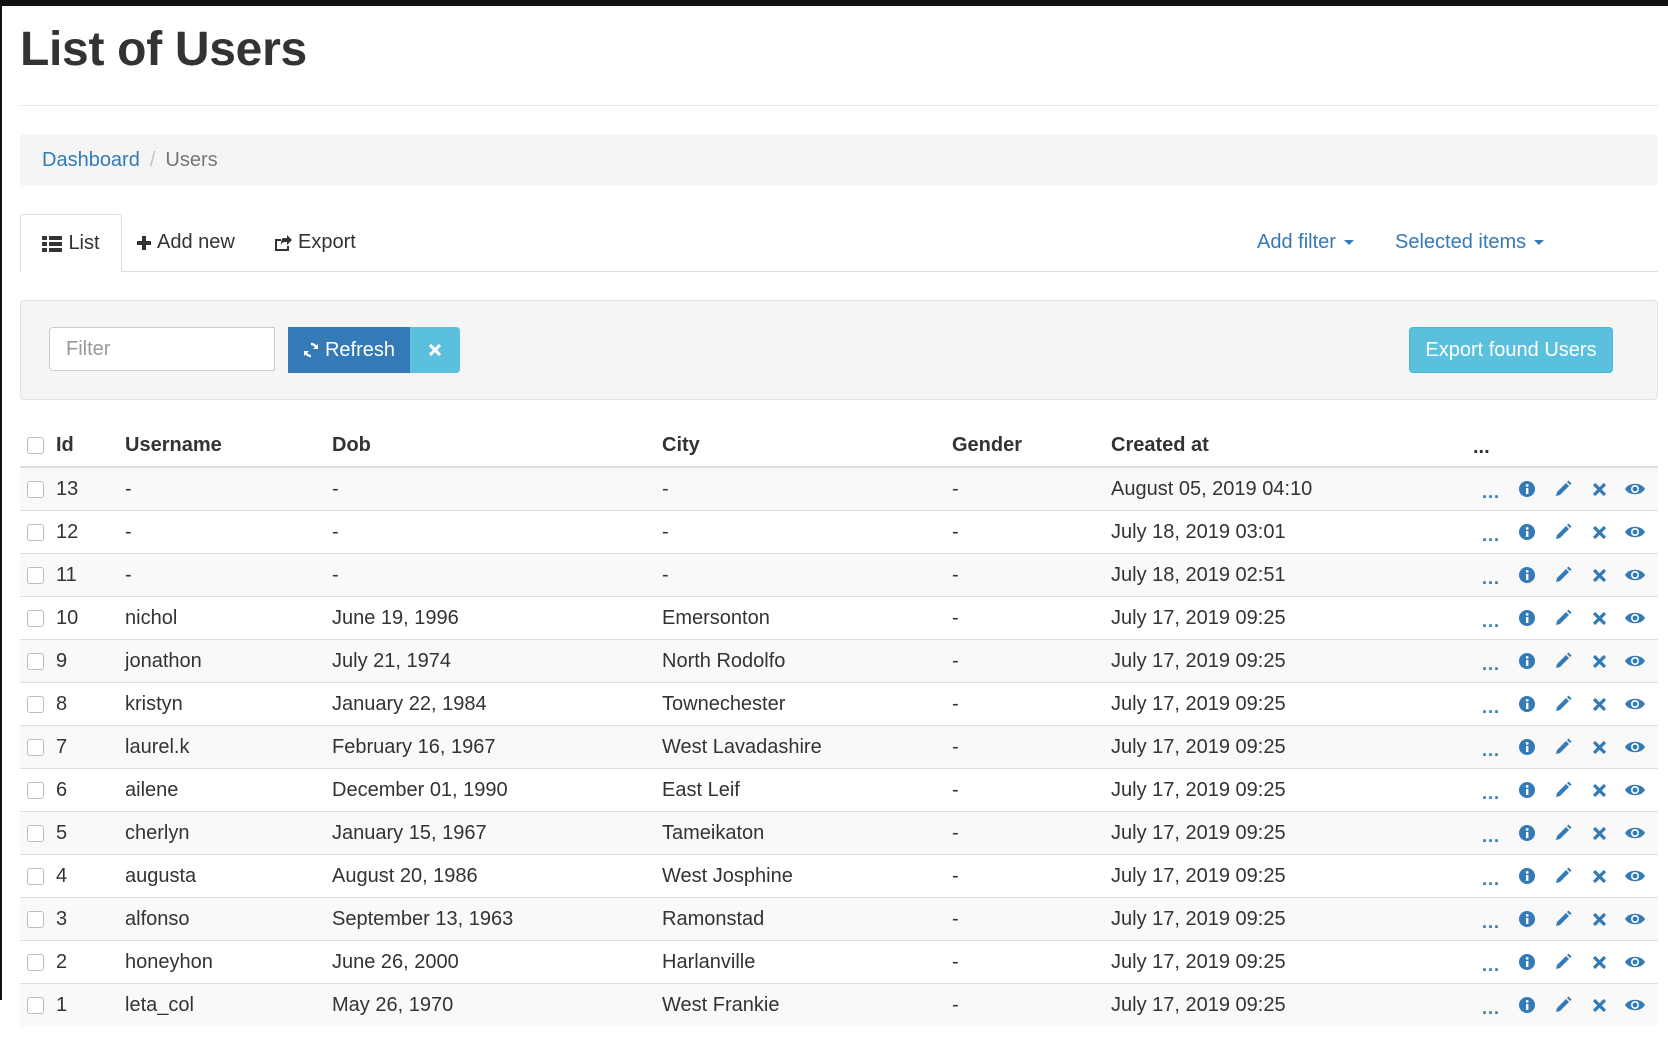 Image resolution: width=1668 pixels, height=1056 pixels. I want to click on cell-username: -, so click(228, 575).